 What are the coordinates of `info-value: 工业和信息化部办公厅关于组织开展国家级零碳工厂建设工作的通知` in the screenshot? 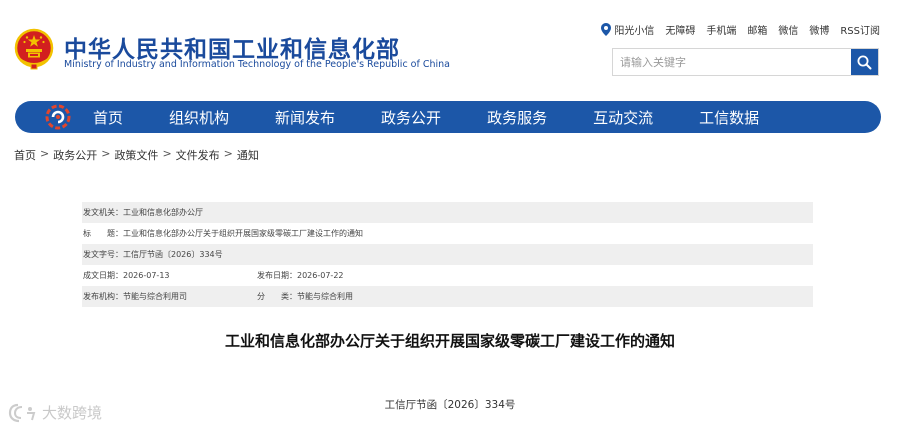 It's located at (243, 233).